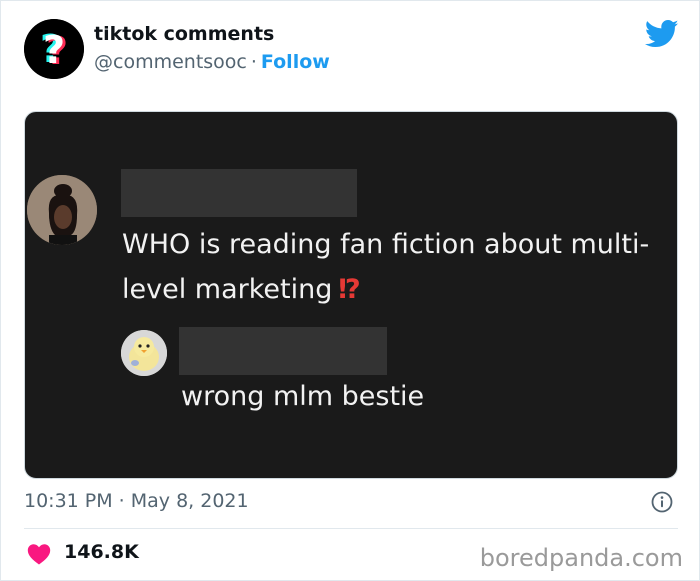 This screenshot has height=581, width=700. I want to click on like-count: 146.8K, so click(101, 552).